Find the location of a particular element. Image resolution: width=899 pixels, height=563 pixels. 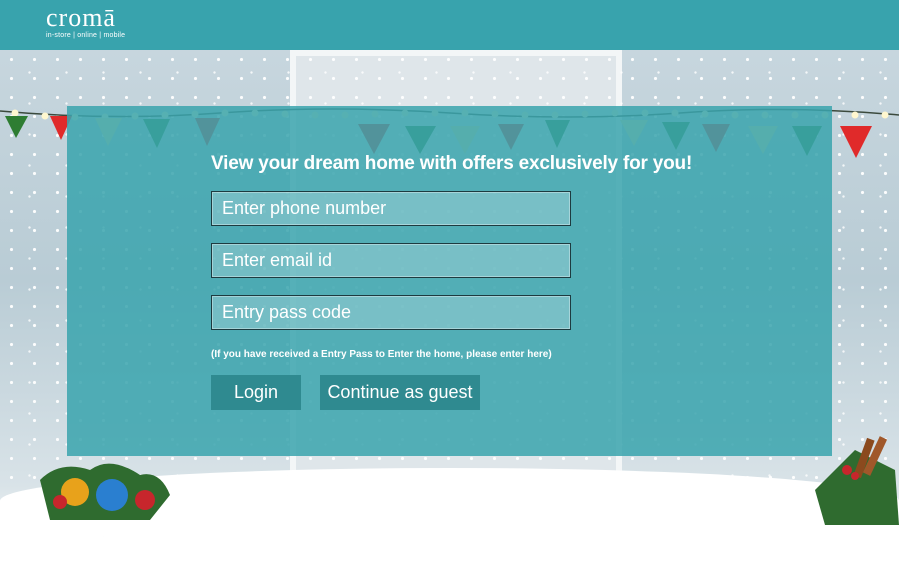

logo-wordmark: cromā is located at coordinates (81, 17).